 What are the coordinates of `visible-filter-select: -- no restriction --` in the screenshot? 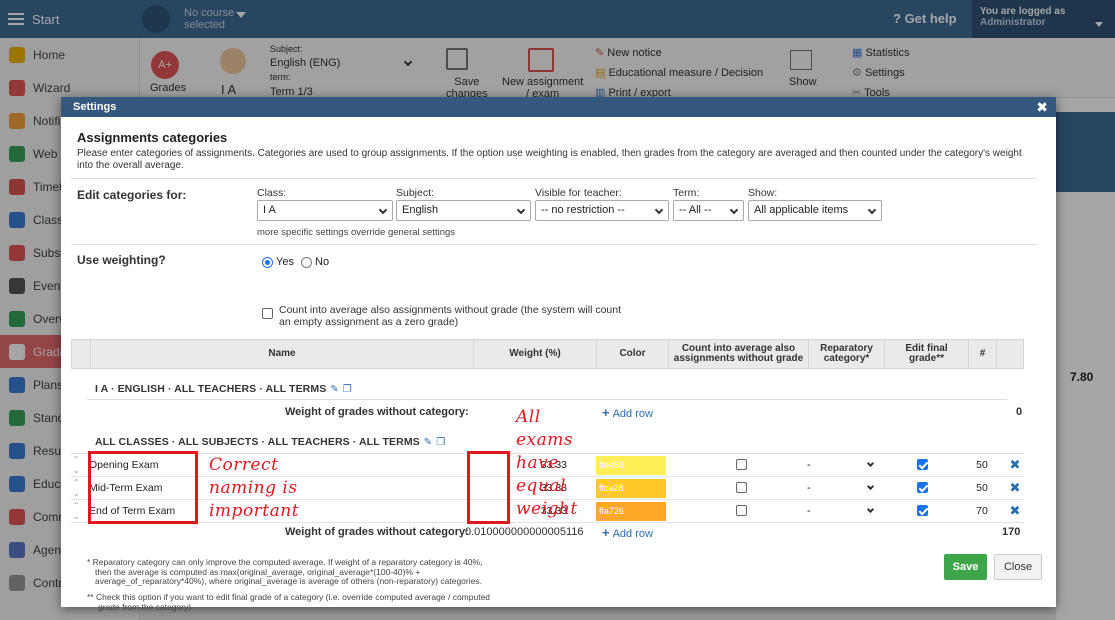 It's located at (602, 210).